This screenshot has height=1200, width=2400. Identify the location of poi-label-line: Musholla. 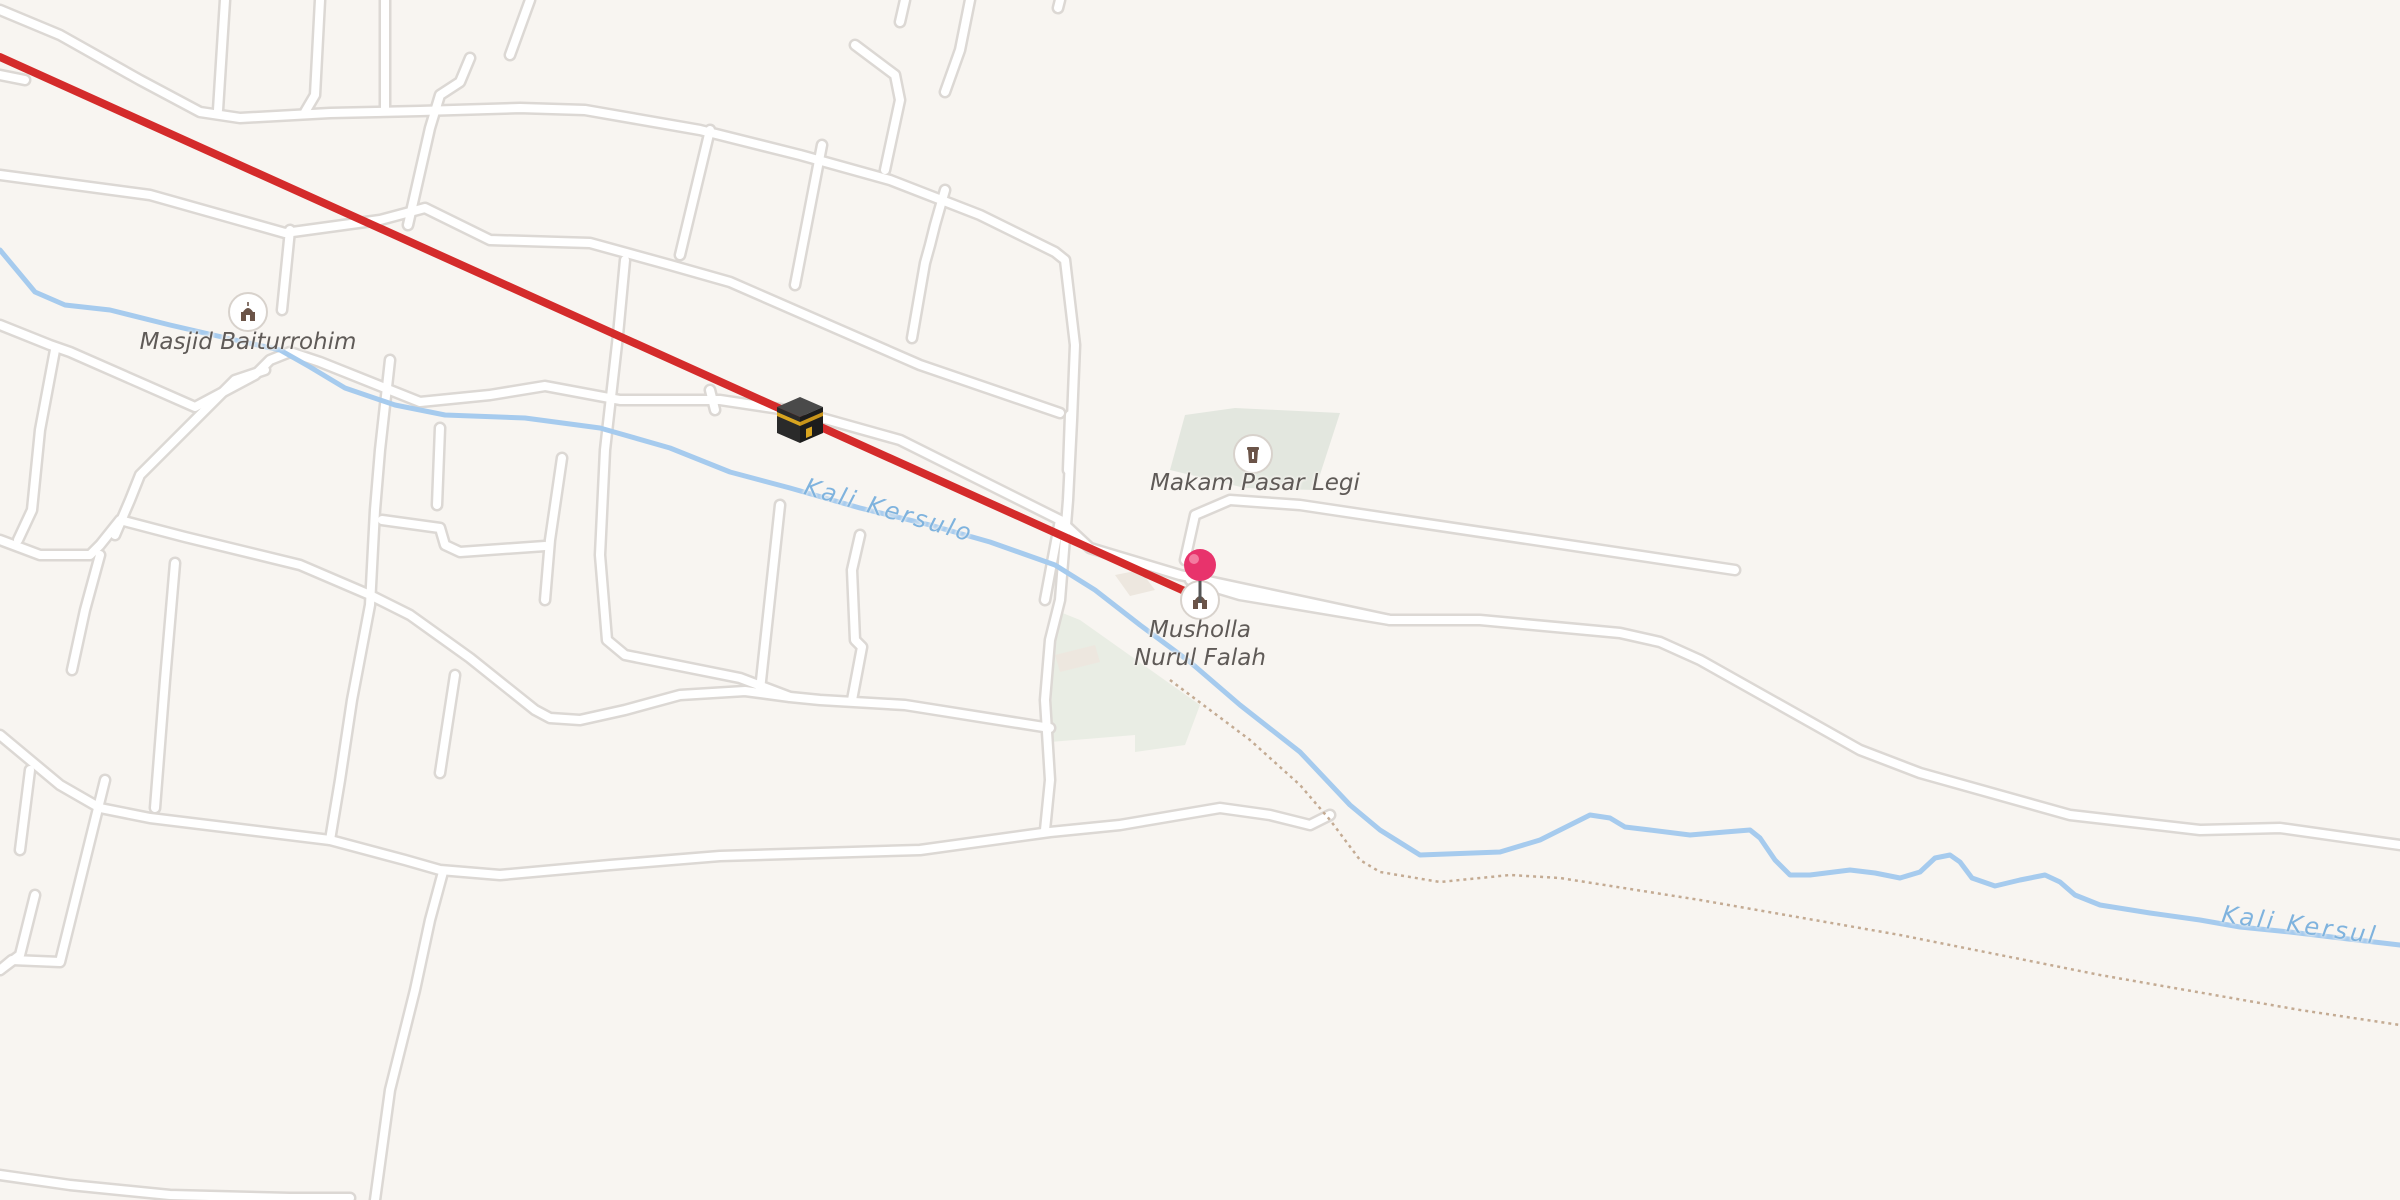
(1200, 630).